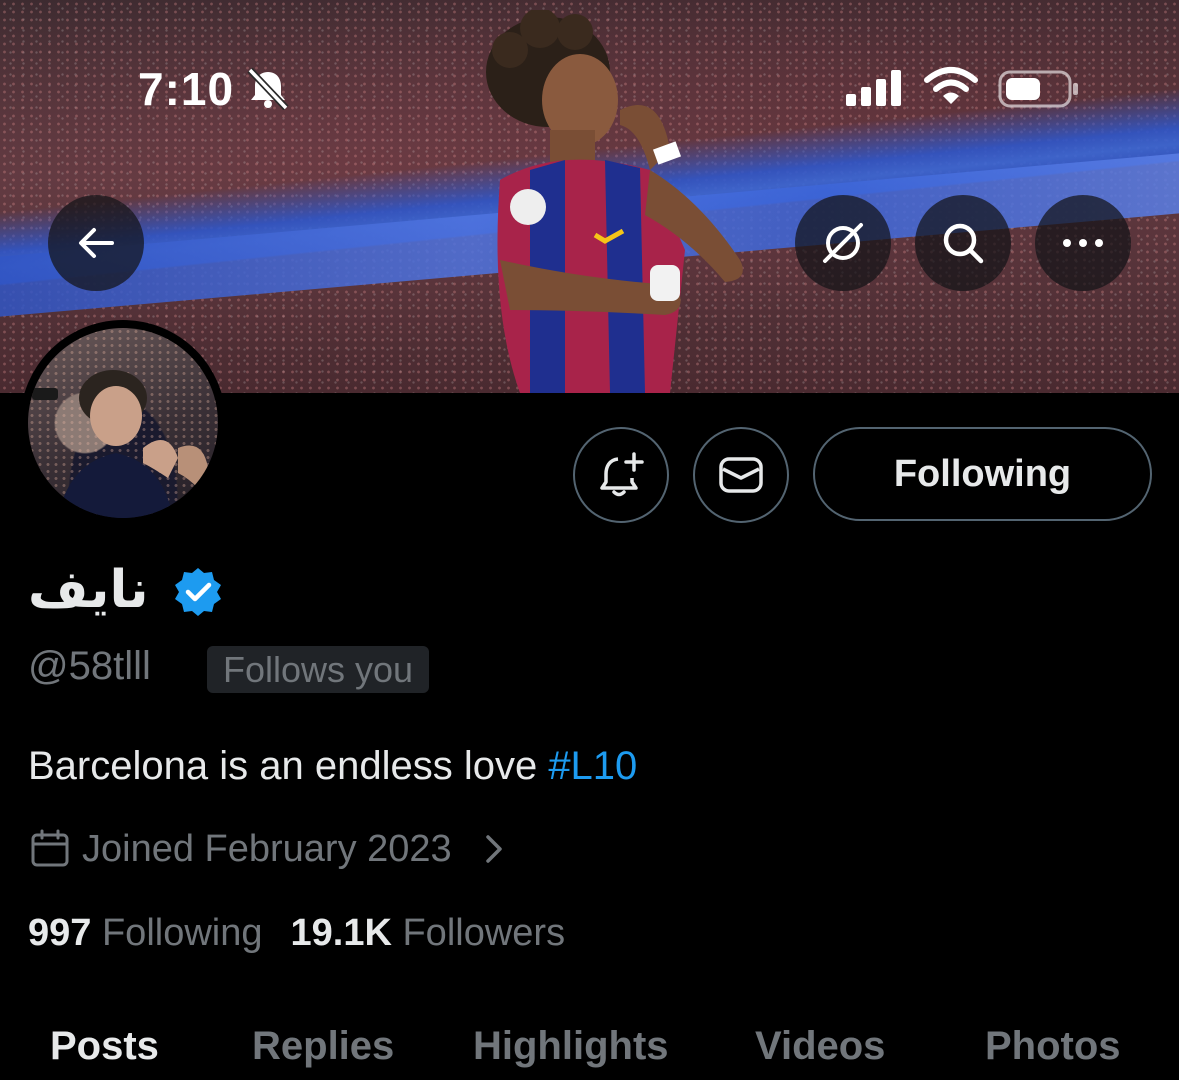 This screenshot has width=1179, height=1080. I want to click on search-button, so click(963, 243).